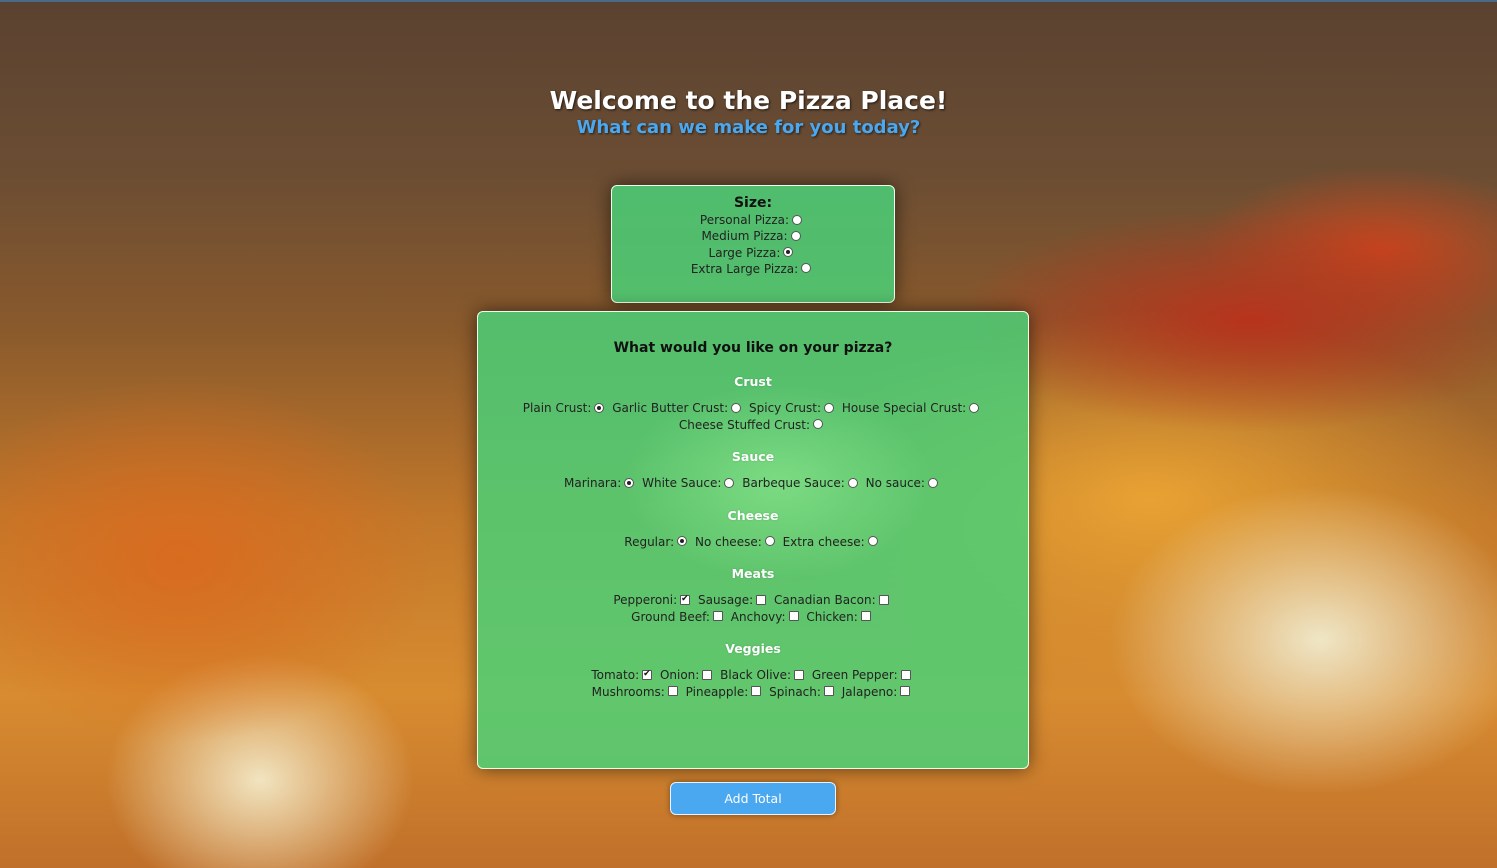 The width and height of the screenshot is (1497, 868). Describe the element at coordinates (829, 407) in the screenshot. I see `crust-spicy-radio` at that location.